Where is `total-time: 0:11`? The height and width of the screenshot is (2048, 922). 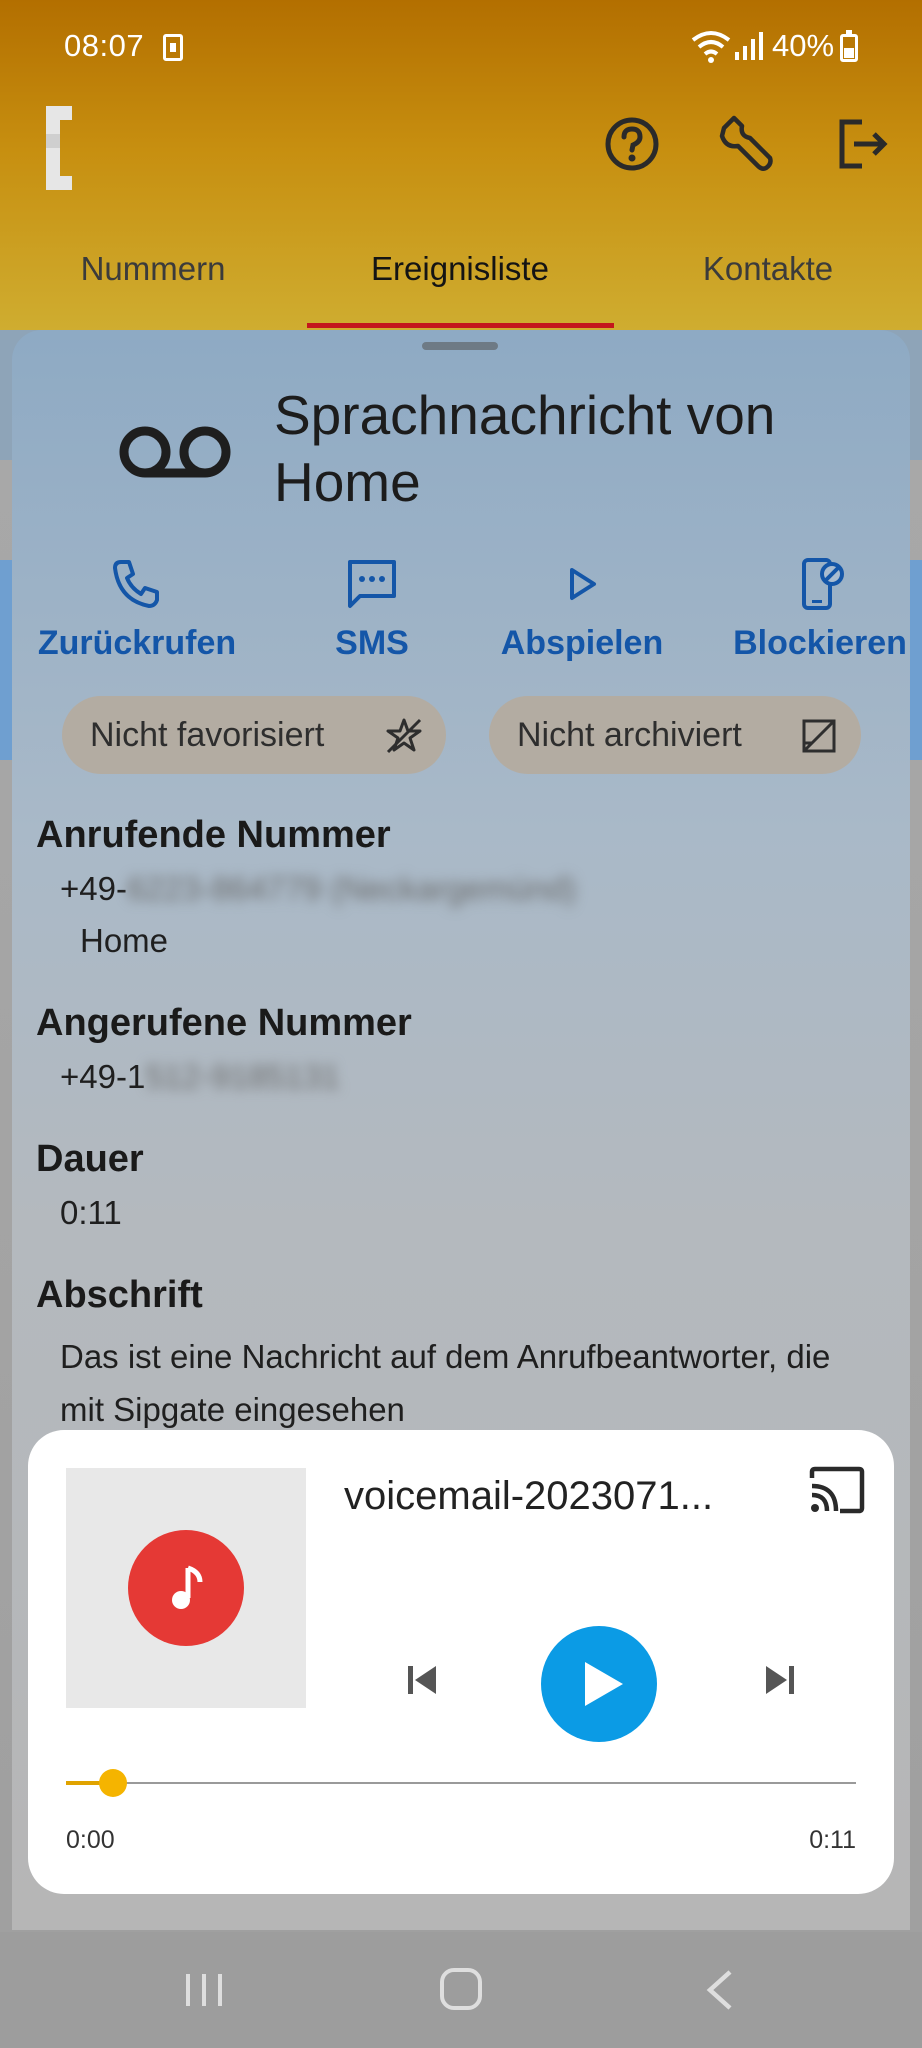
total-time: 0:11 is located at coordinates (832, 1840).